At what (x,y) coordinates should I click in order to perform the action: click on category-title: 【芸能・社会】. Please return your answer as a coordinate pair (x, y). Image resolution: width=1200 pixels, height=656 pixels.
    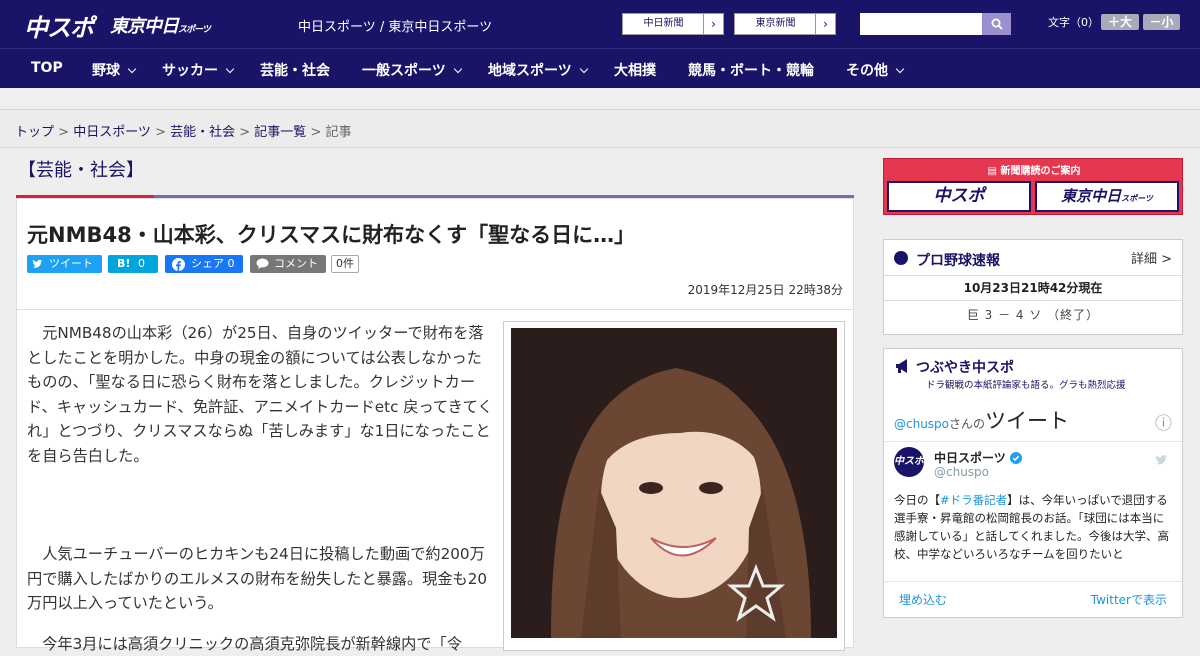
    Looking at the image, I should click on (435, 177).